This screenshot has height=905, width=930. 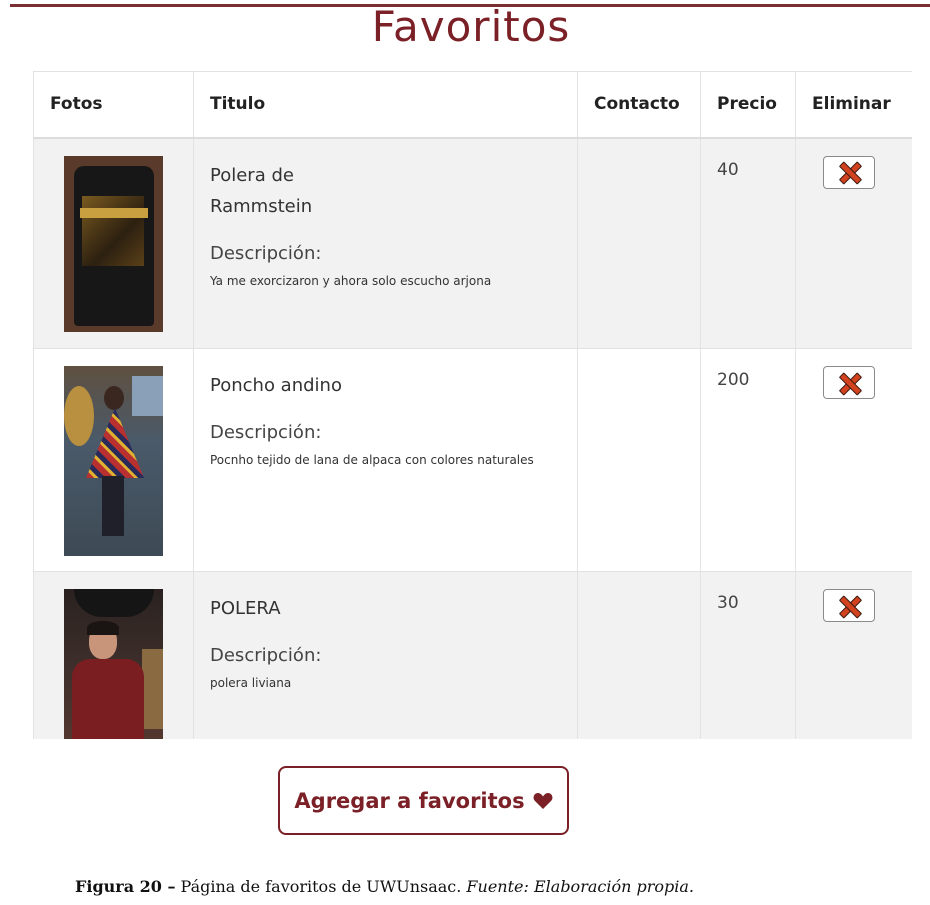 What do you see at coordinates (113, 105) in the screenshot?
I see `header-fotos: Fotos` at bounding box center [113, 105].